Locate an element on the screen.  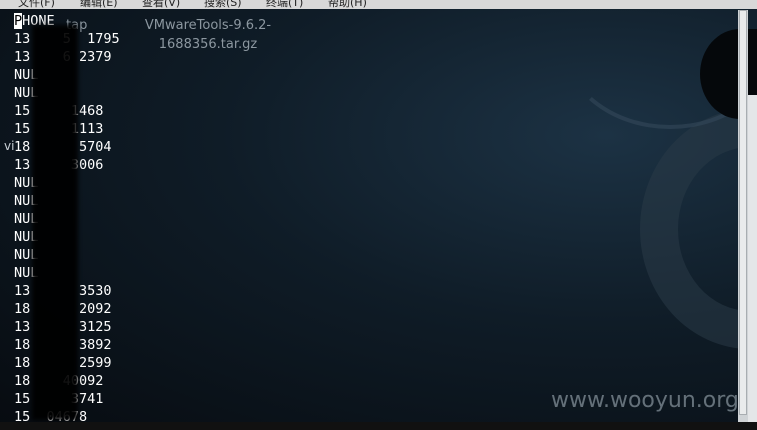
menu-terminal: 终端(T) is located at coordinates (284, 4).